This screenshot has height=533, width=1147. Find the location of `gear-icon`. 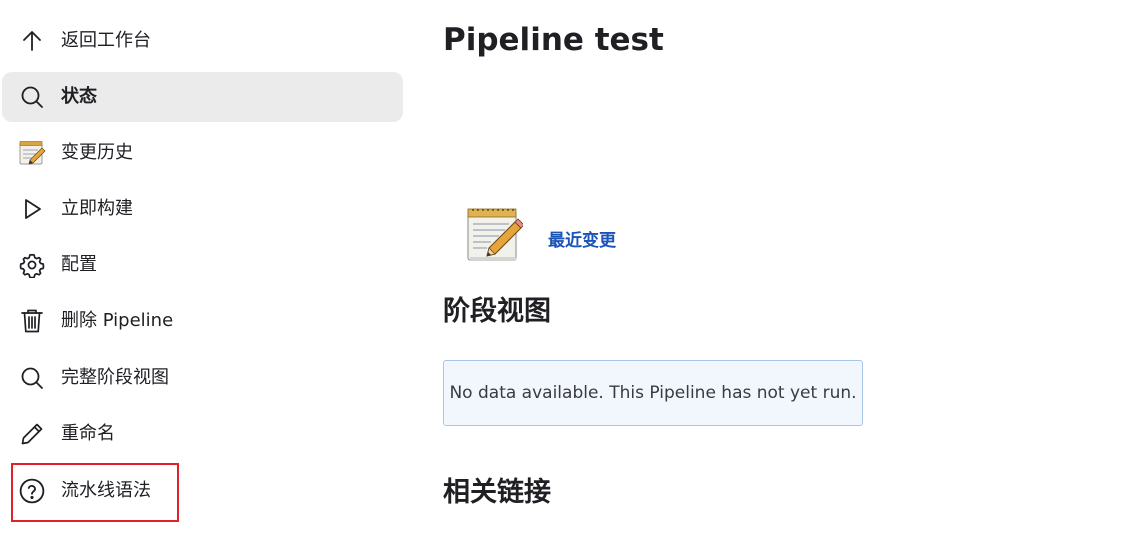

gear-icon is located at coordinates (32, 265).